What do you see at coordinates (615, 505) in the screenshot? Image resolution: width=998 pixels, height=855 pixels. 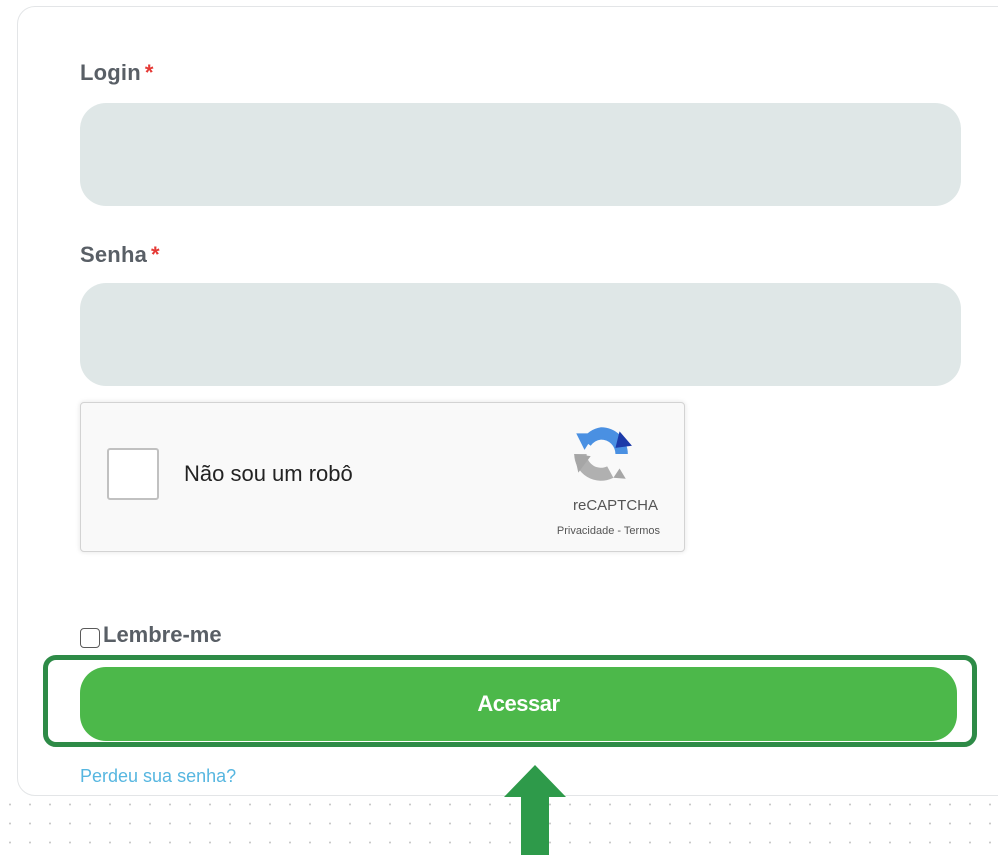 I see `recaptcha-brand: reCAPTCHA` at bounding box center [615, 505].